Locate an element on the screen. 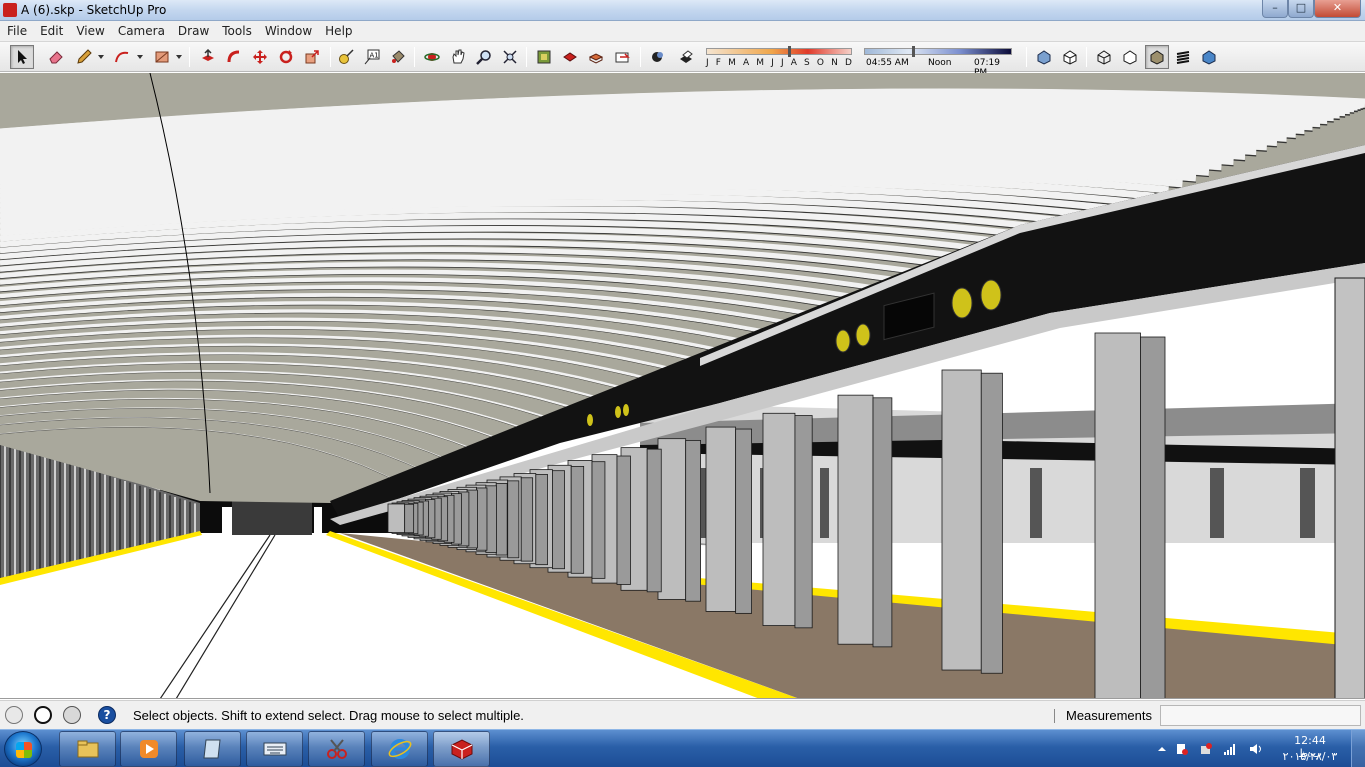 Image resolution: width=1365 pixels, height=767 pixels. components-icon is located at coordinates (596, 58).